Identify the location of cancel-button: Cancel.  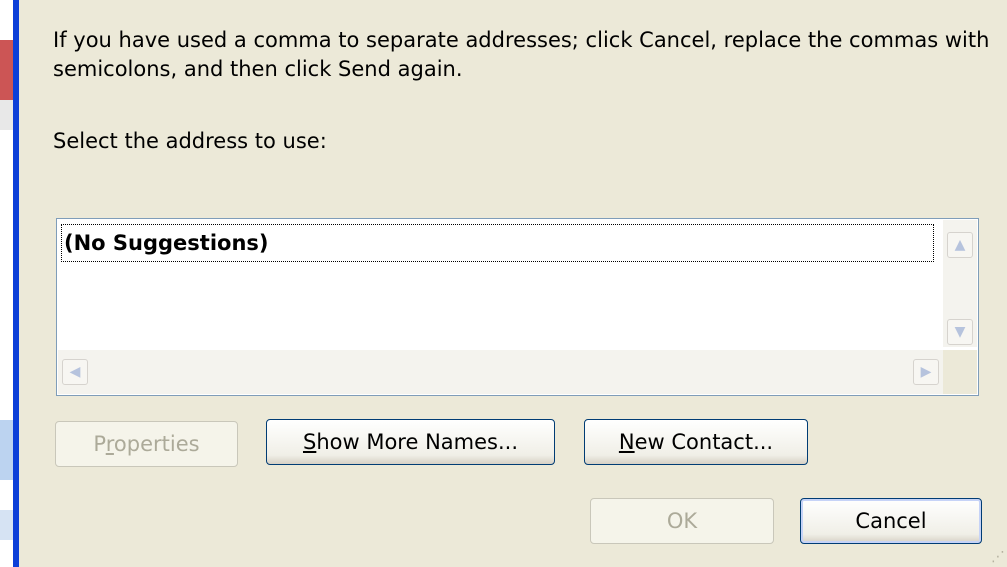
(891, 521).